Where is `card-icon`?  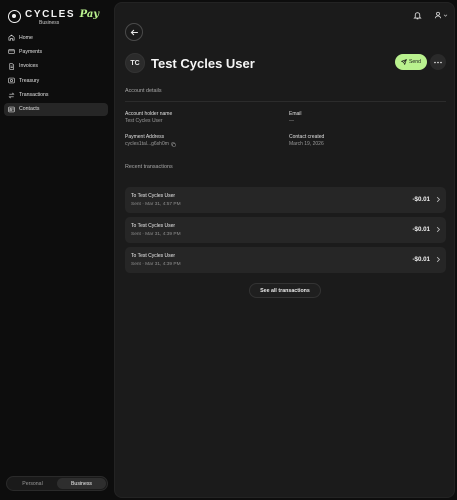
card-icon is located at coordinates (11, 52).